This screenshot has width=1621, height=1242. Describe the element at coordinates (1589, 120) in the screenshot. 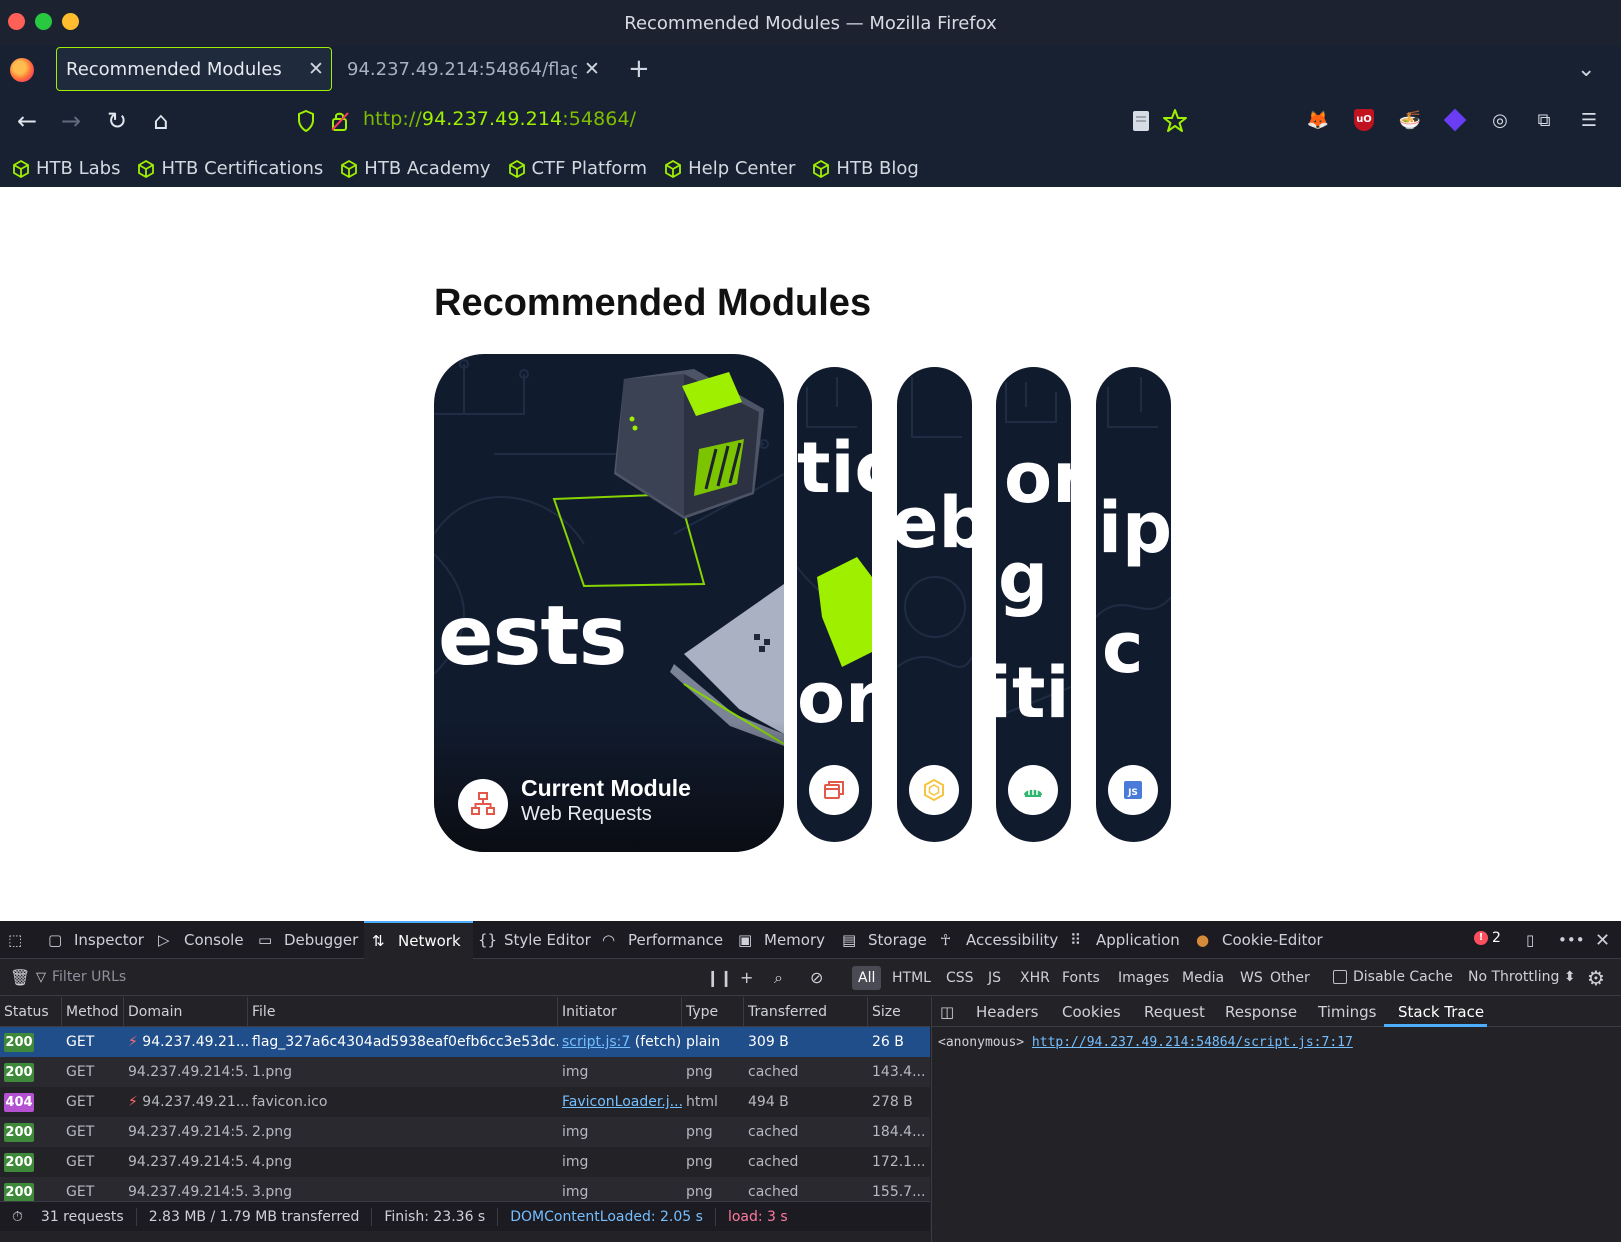

I see `menu-hamburger-icon: ☰` at that location.